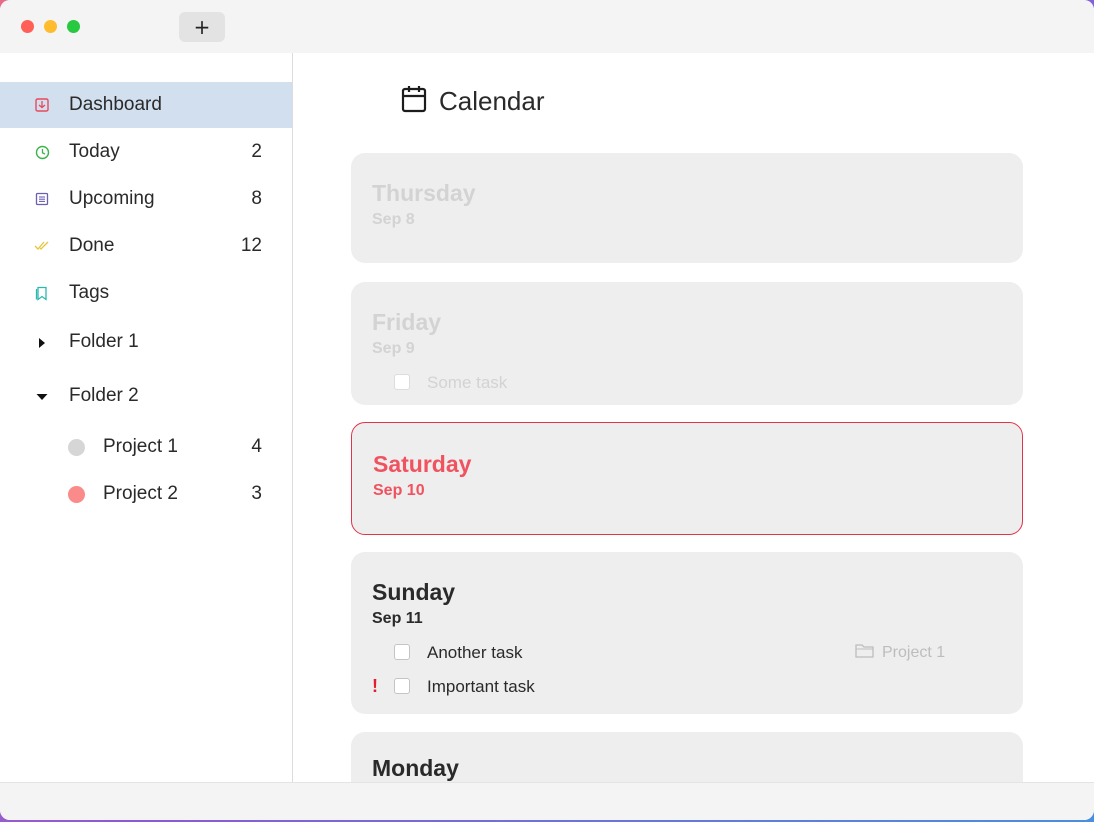 The width and height of the screenshot is (1094, 822). Describe the element at coordinates (481, 687) in the screenshot. I see `task-title: Important task` at that location.